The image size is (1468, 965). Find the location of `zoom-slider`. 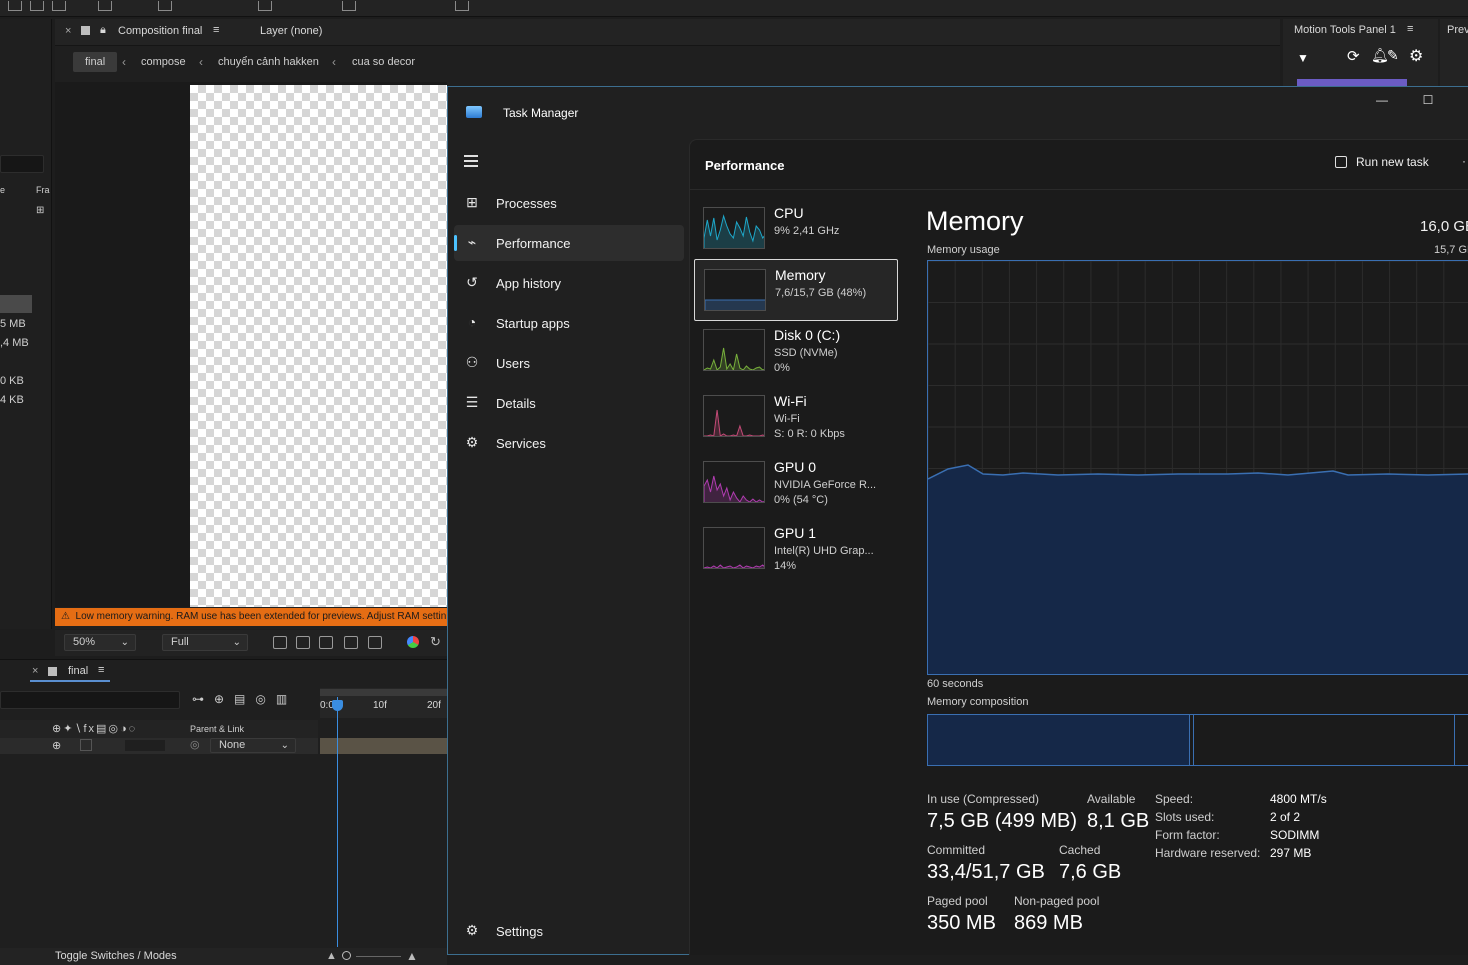

zoom-slider is located at coordinates (378, 956).